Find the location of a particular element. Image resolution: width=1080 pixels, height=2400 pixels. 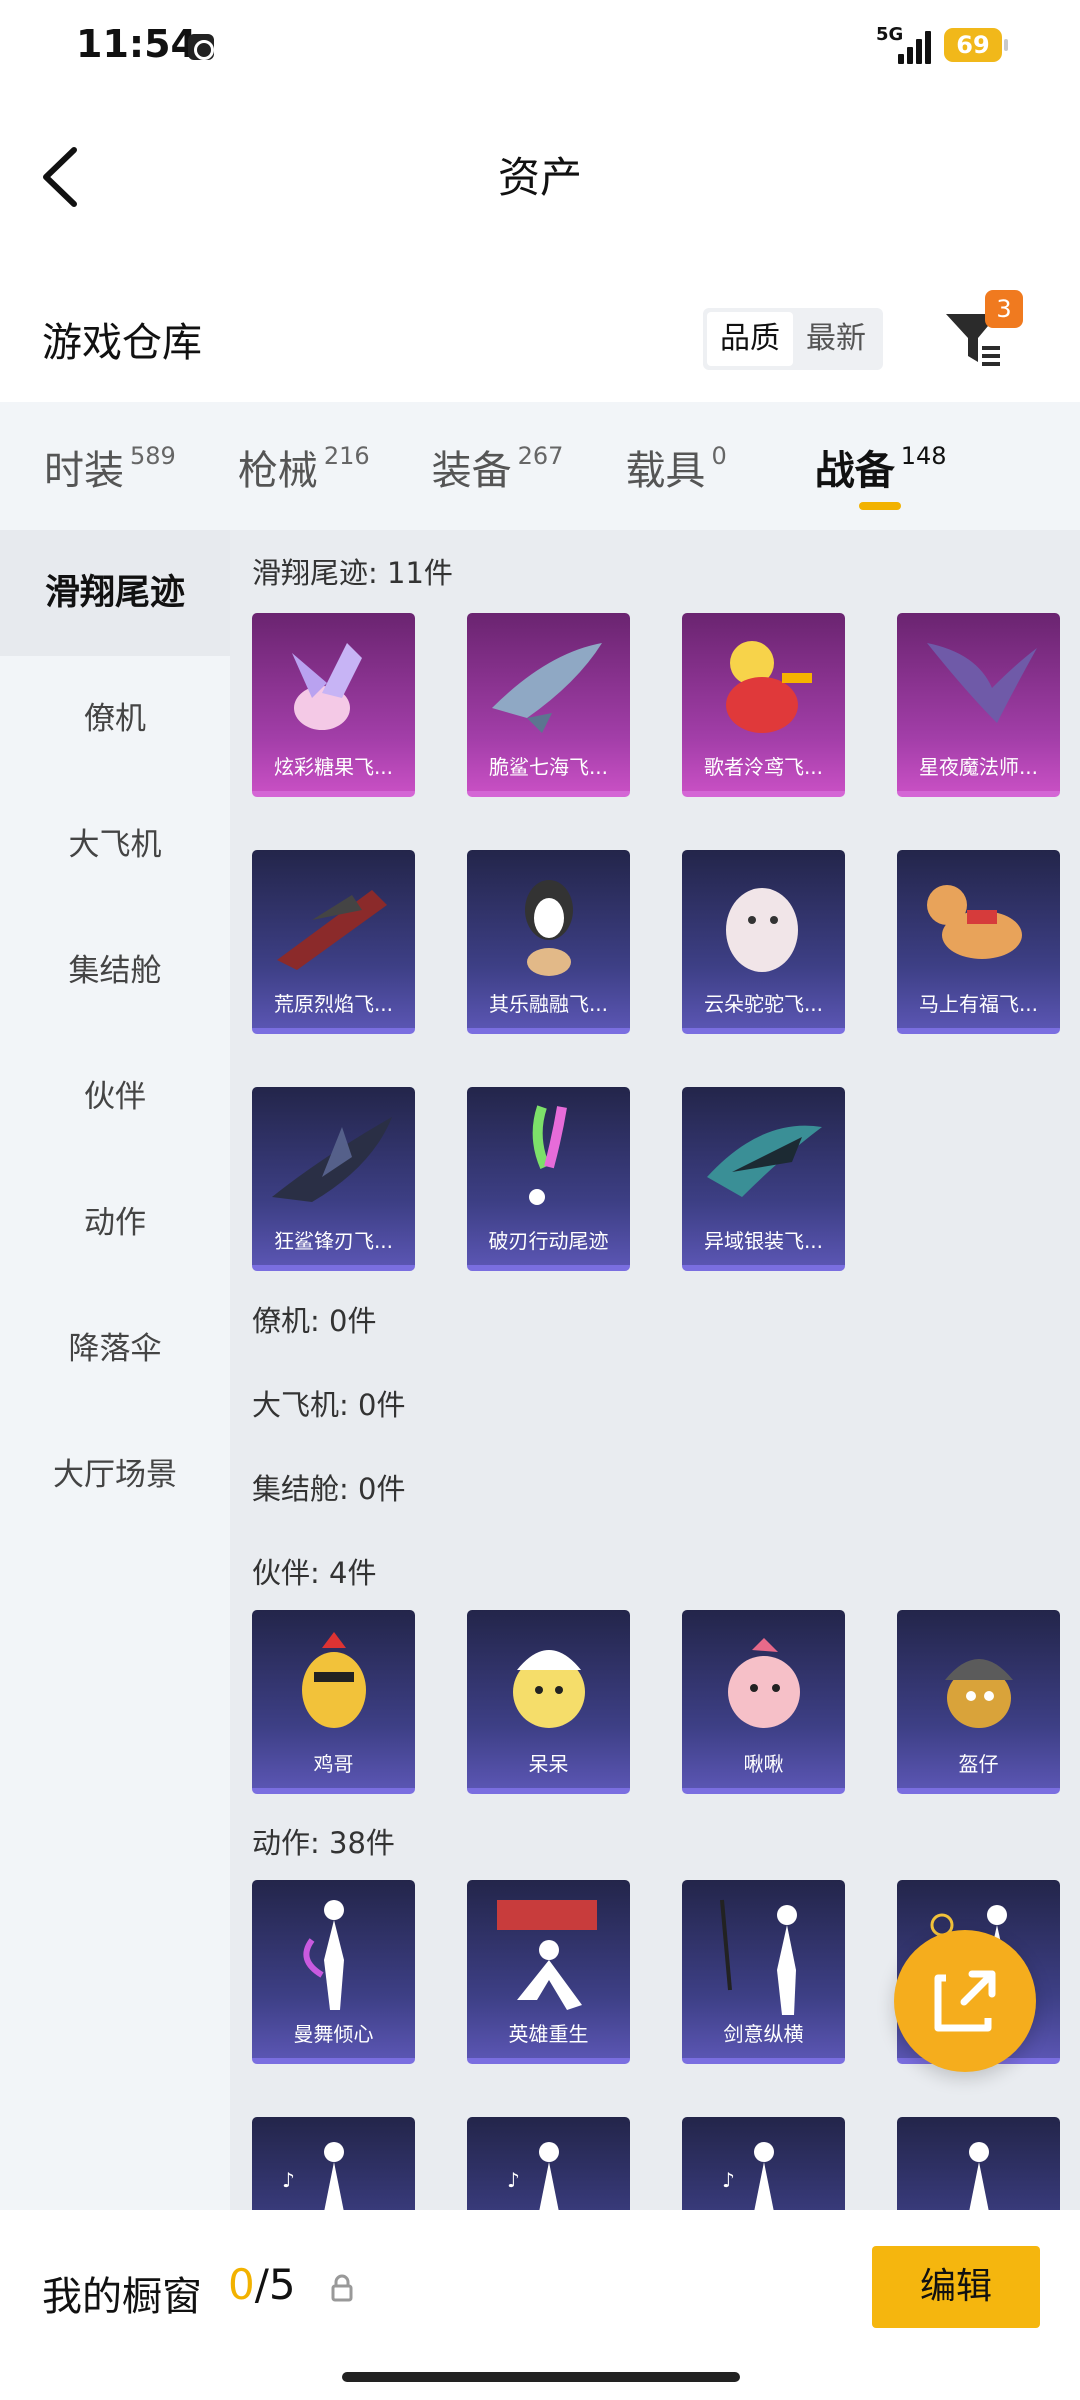

sidebar-item-partner: 伙伴 is located at coordinates (115, 1097).